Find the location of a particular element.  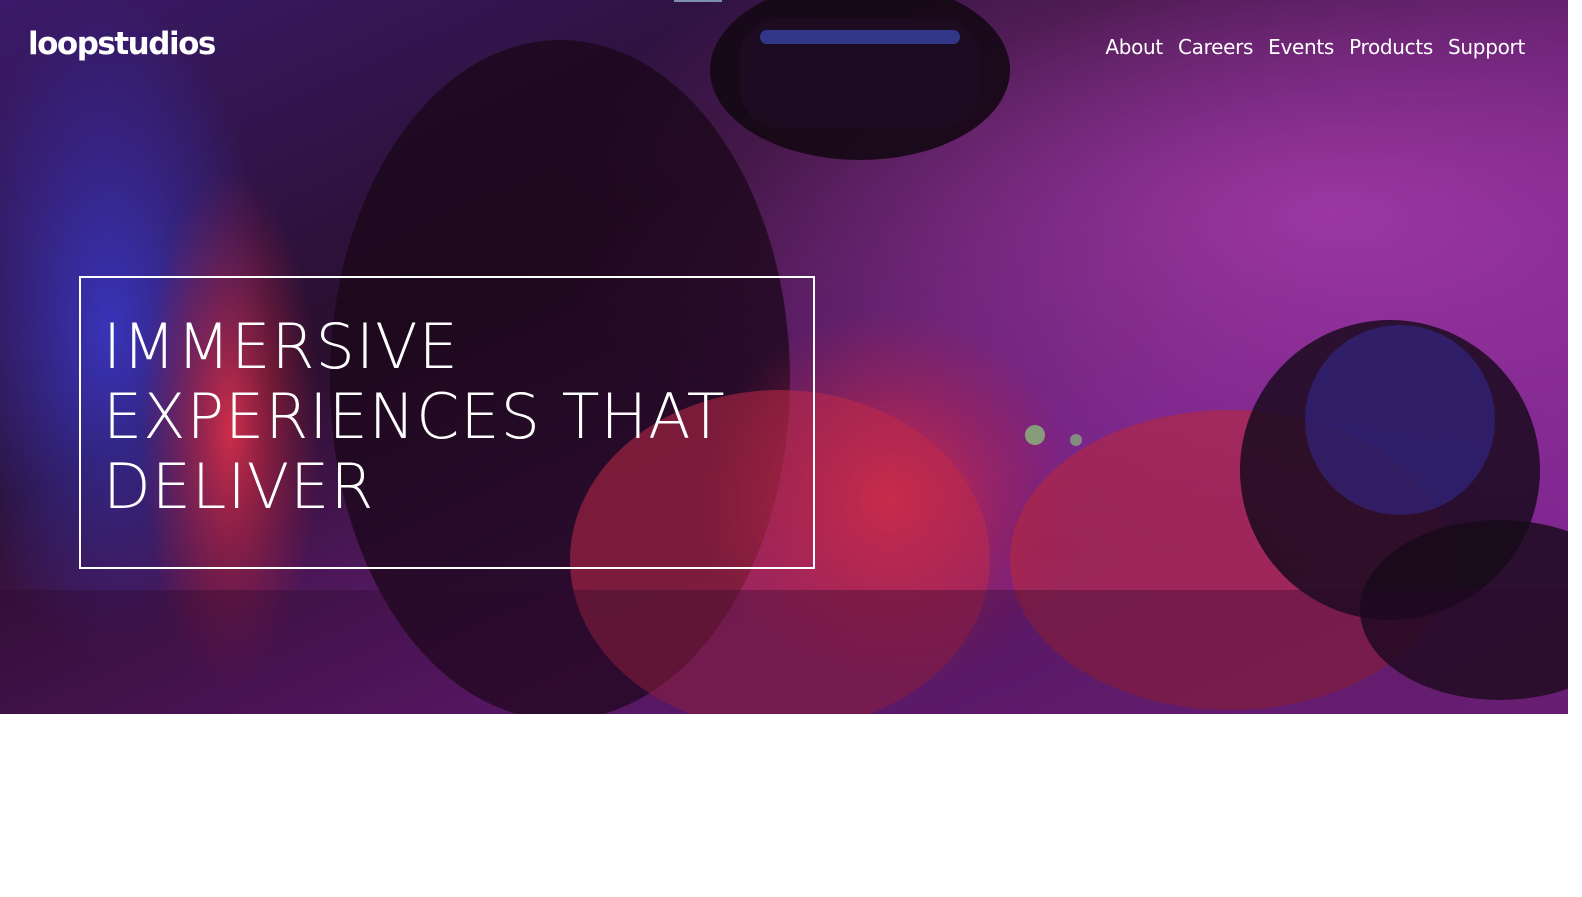

nav-link-careers: Careers is located at coordinates (1215, 47).